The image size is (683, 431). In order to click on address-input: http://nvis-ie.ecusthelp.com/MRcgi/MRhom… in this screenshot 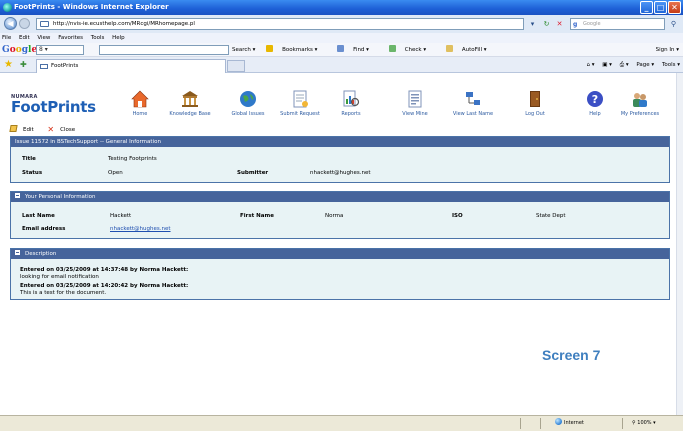, I will do `click(280, 24)`.